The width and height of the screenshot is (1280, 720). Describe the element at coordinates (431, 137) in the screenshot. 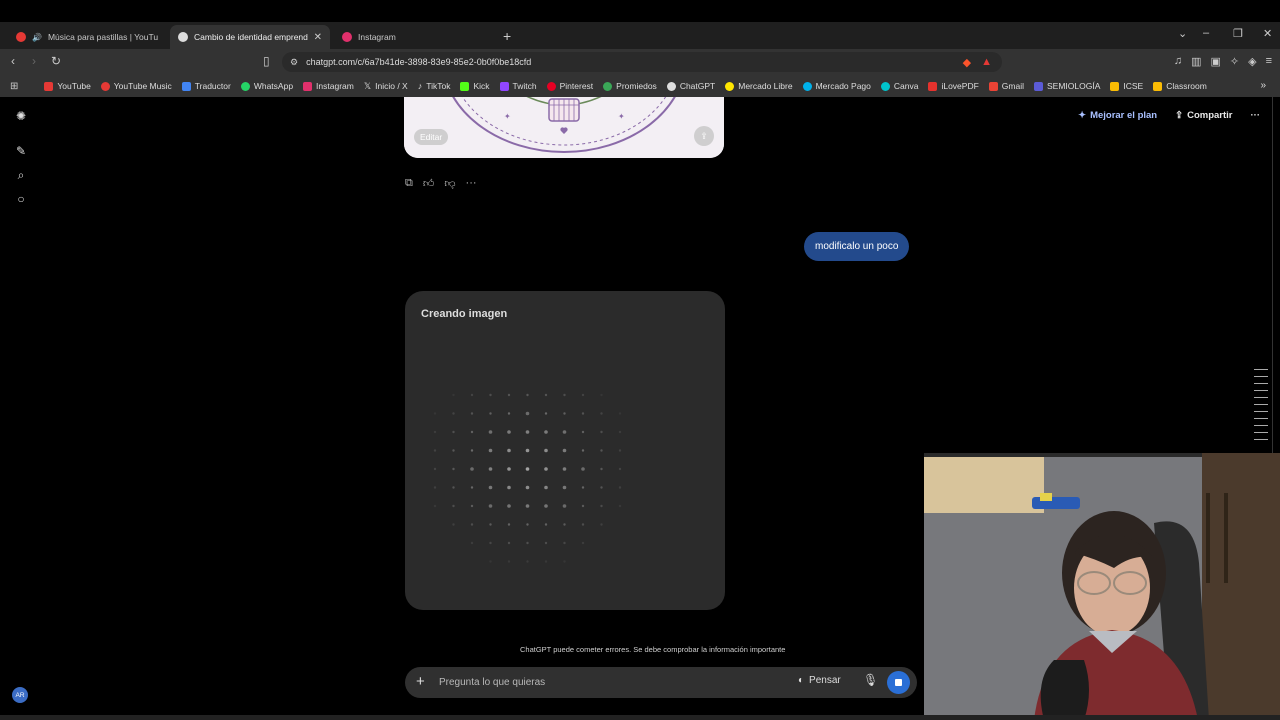

I see `edit-image-button: Editar` at that location.